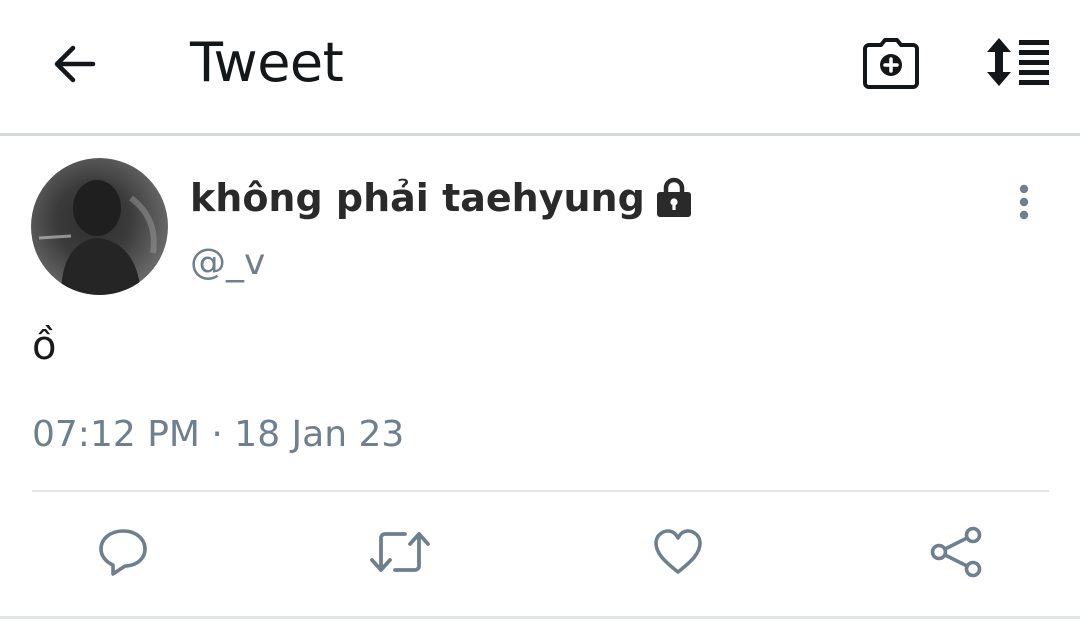 Image resolution: width=1080 pixels, height=636 pixels. I want to click on sort-button, so click(1018, 64).